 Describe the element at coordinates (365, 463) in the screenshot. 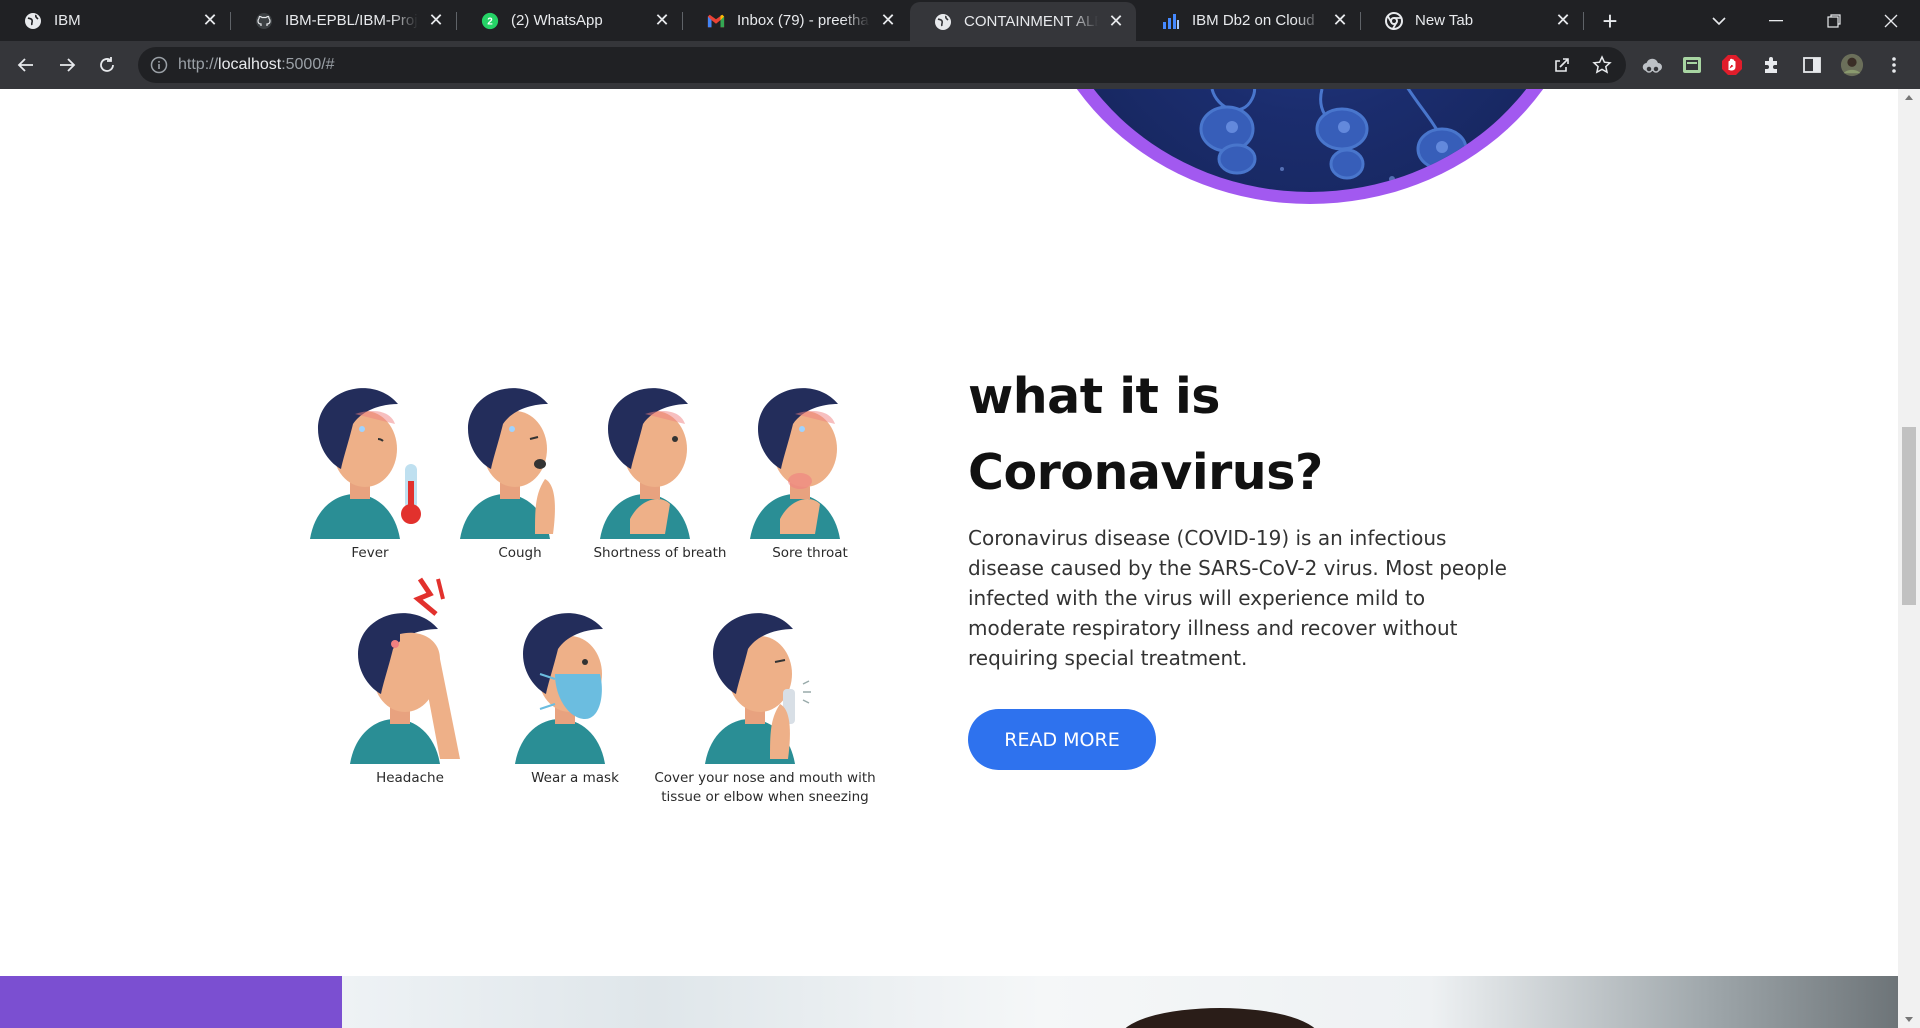

I see `fever-figure-icon` at that location.